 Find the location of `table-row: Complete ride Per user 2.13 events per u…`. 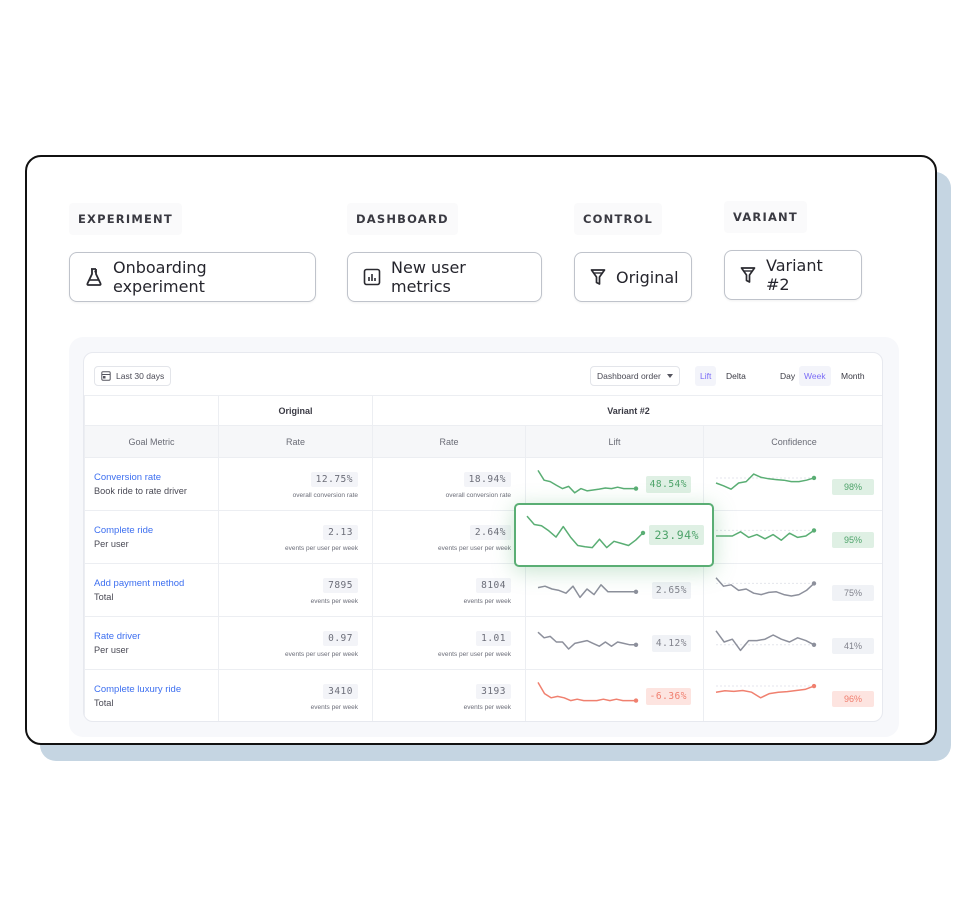

table-row: Complete ride Per user 2.13 events per u… is located at coordinates (483, 537).